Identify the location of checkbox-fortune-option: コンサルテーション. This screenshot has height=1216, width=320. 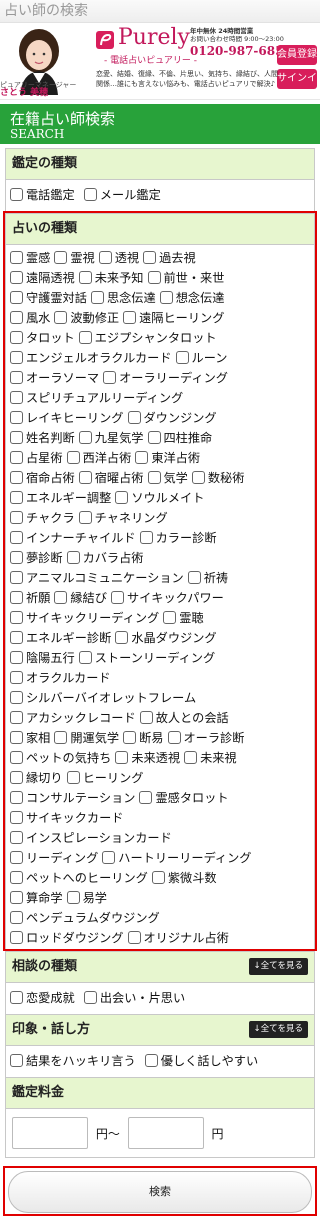
(72, 797).